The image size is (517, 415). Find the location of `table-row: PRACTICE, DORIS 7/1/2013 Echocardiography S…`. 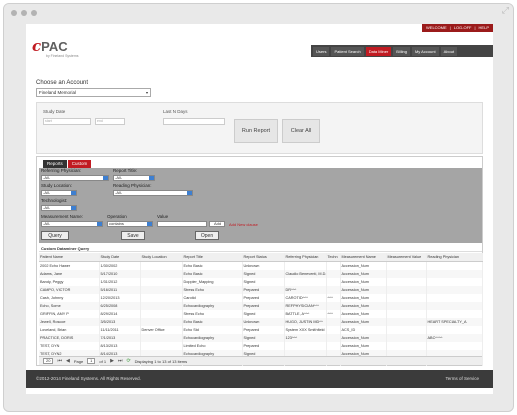

table-row: PRACTICE, DORIS 7/1/2013 Echocardiography S… is located at coordinates (261, 338).